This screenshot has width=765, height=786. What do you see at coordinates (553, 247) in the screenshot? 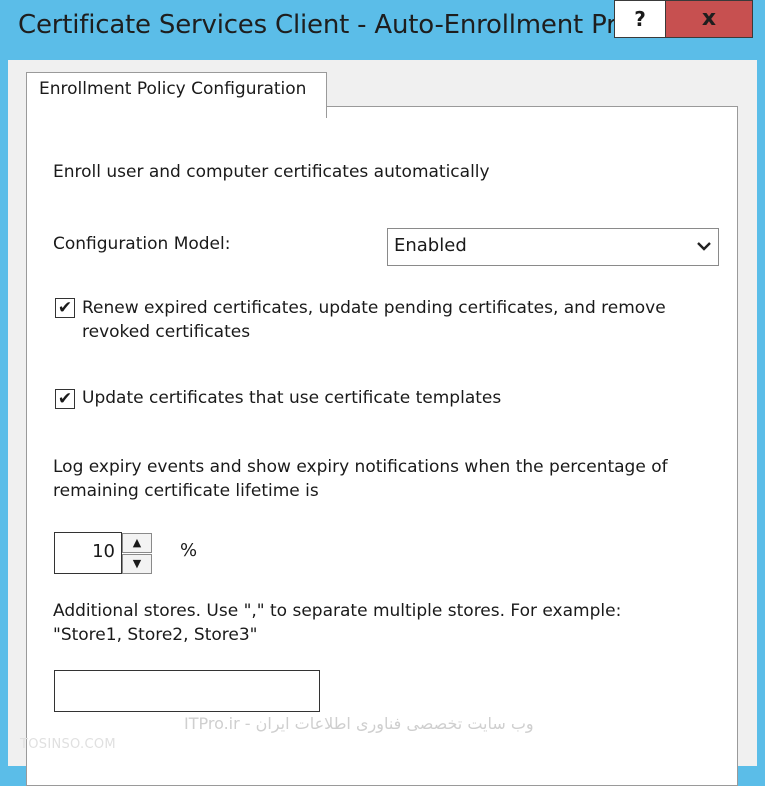
I see `configuration-model-select: Enabled` at bounding box center [553, 247].